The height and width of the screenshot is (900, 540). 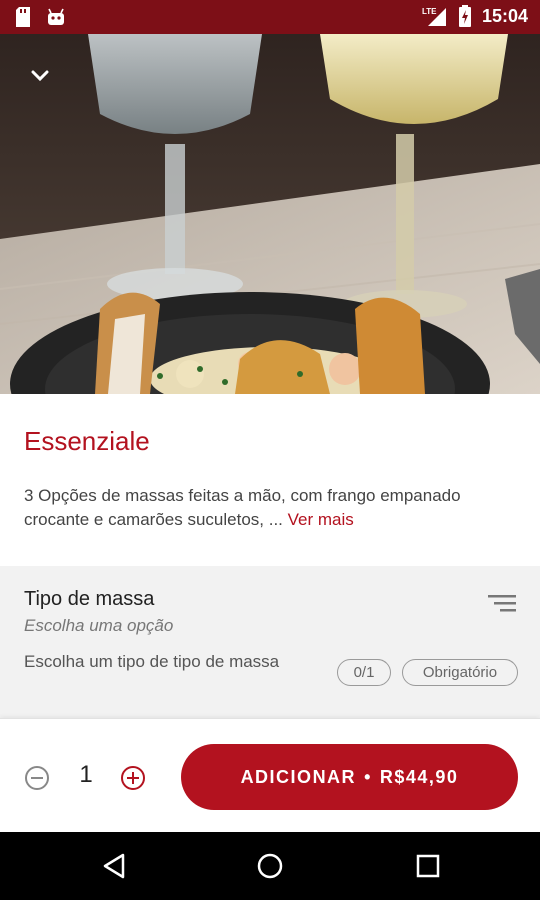 I want to click on order-bar: 1 ADICIONAR • R$44,90, so click(x=270, y=775).